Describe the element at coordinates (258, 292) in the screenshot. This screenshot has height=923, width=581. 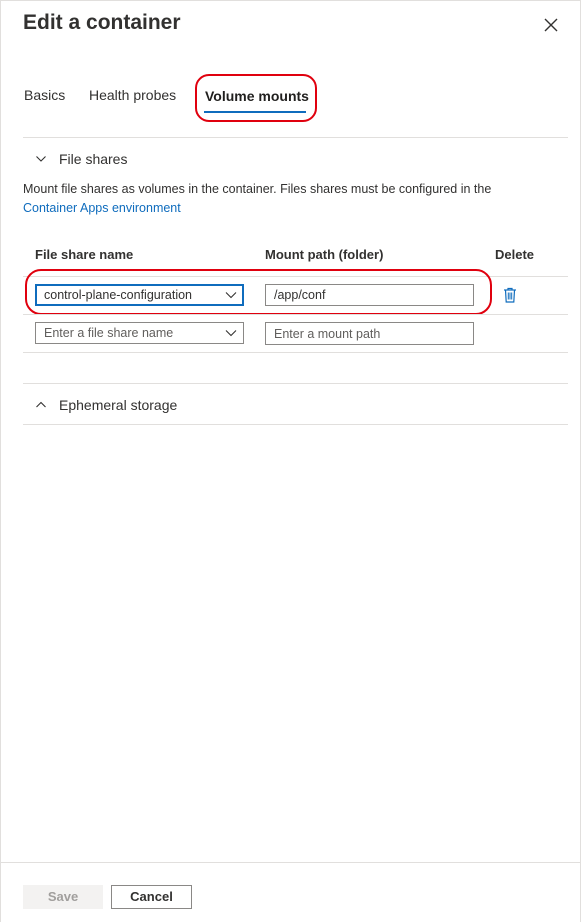
I see `annotation-circle-row` at that location.